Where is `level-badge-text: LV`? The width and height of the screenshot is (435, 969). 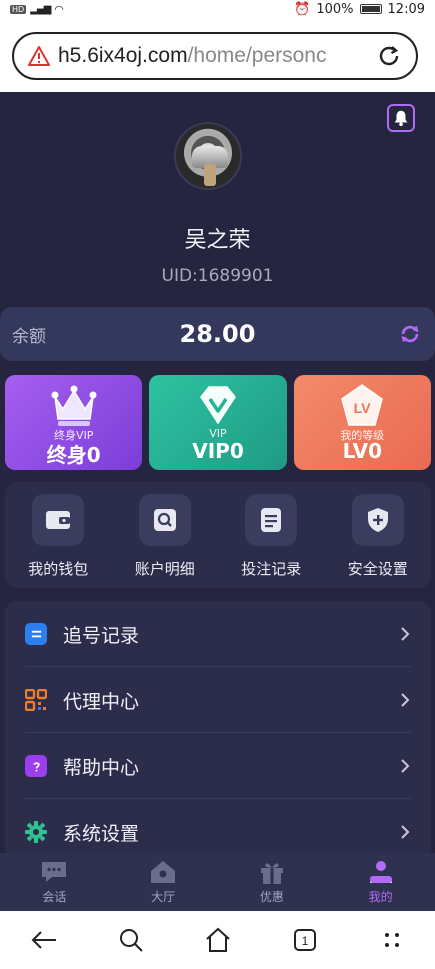 level-badge-text: LV is located at coordinates (363, 408).